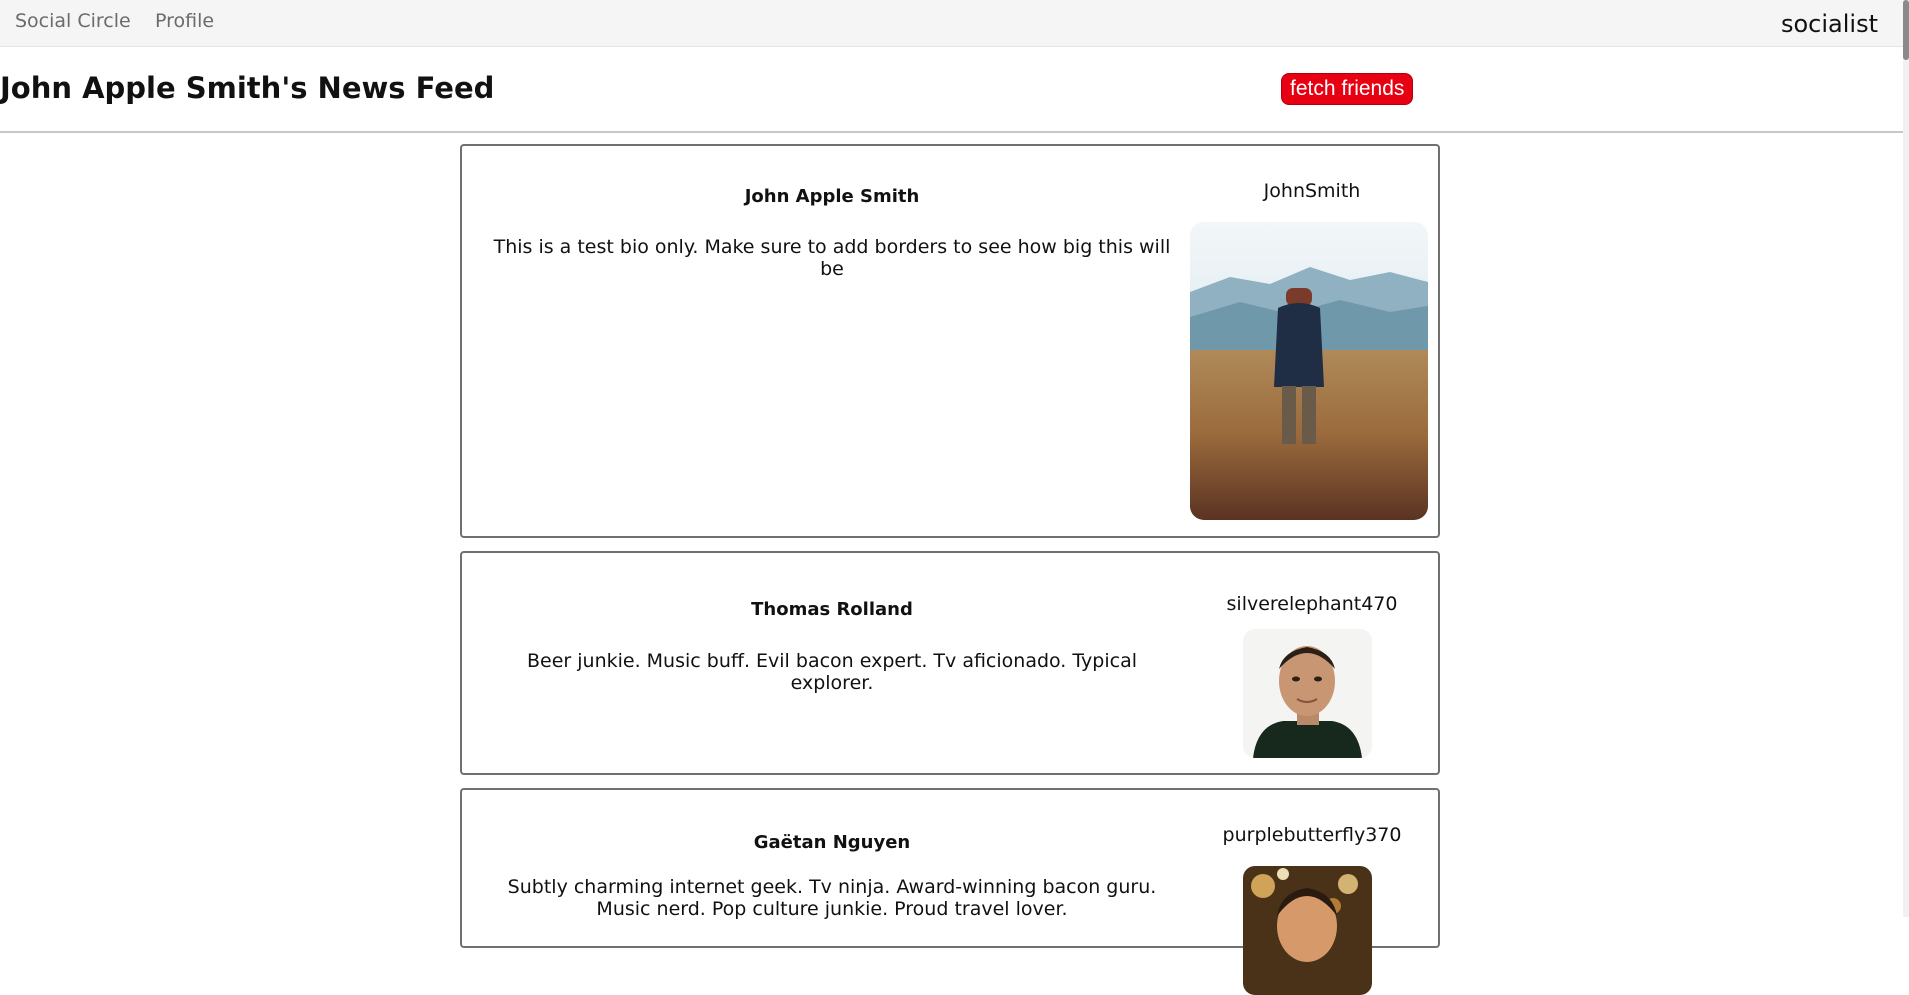 This screenshot has width=1909, height=995. Describe the element at coordinates (1829, 24) in the screenshot. I see `brand-logo: socialist` at that location.